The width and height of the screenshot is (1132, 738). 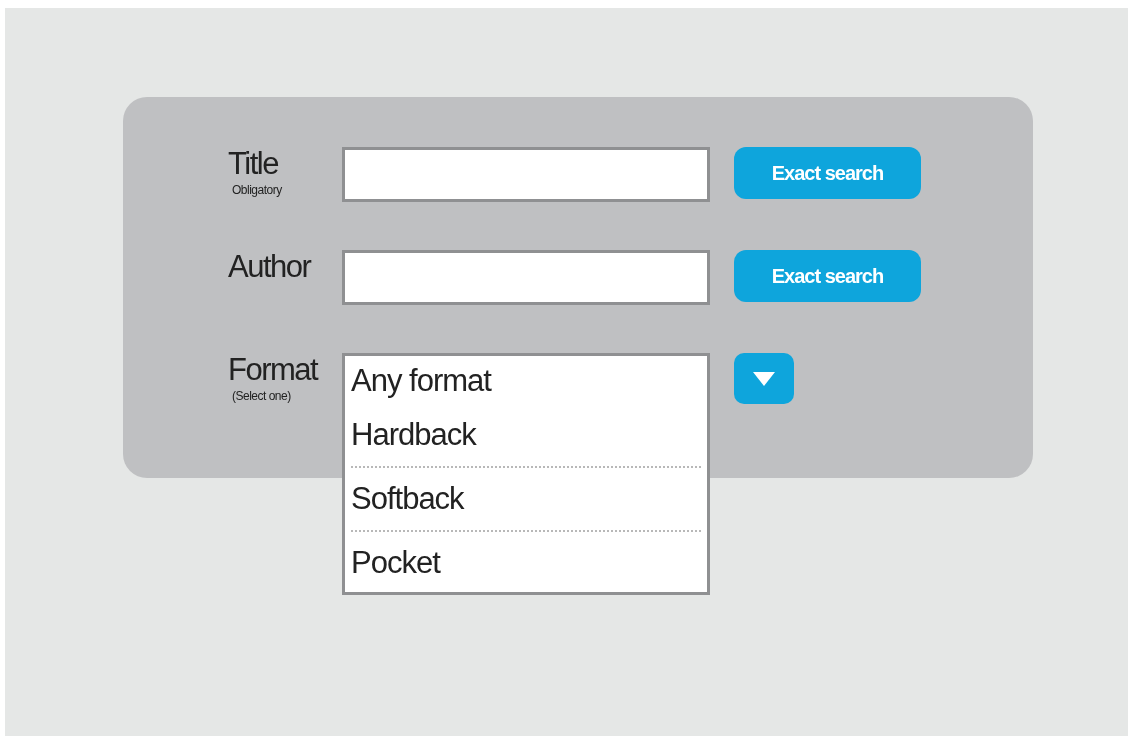 I want to click on field-label: Title, so click(x=253, y=164).